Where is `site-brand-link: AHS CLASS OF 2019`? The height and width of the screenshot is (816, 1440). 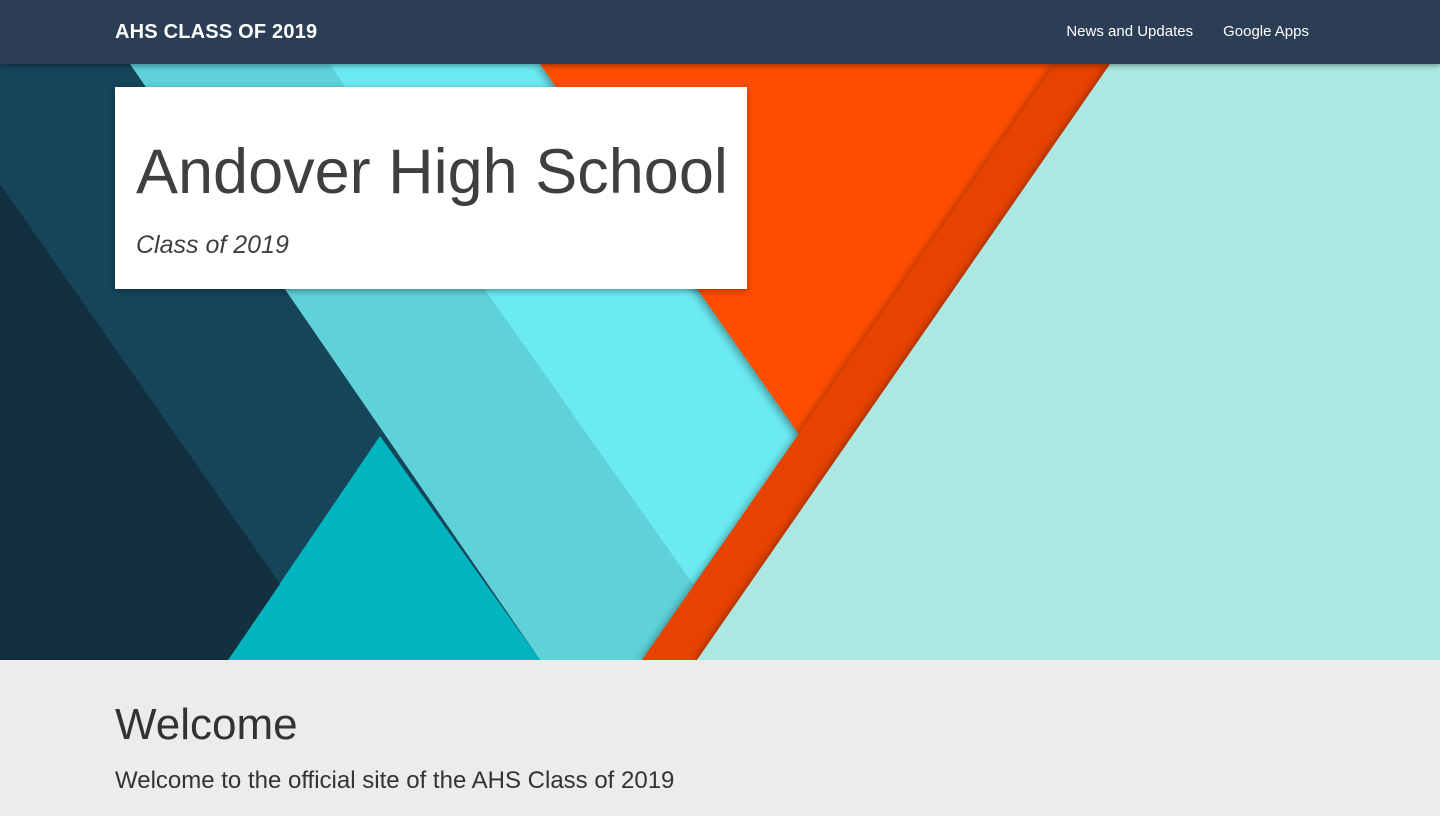
site-brand-link: AHS CLASS OF 2019 is located at coordinates (216, 32).